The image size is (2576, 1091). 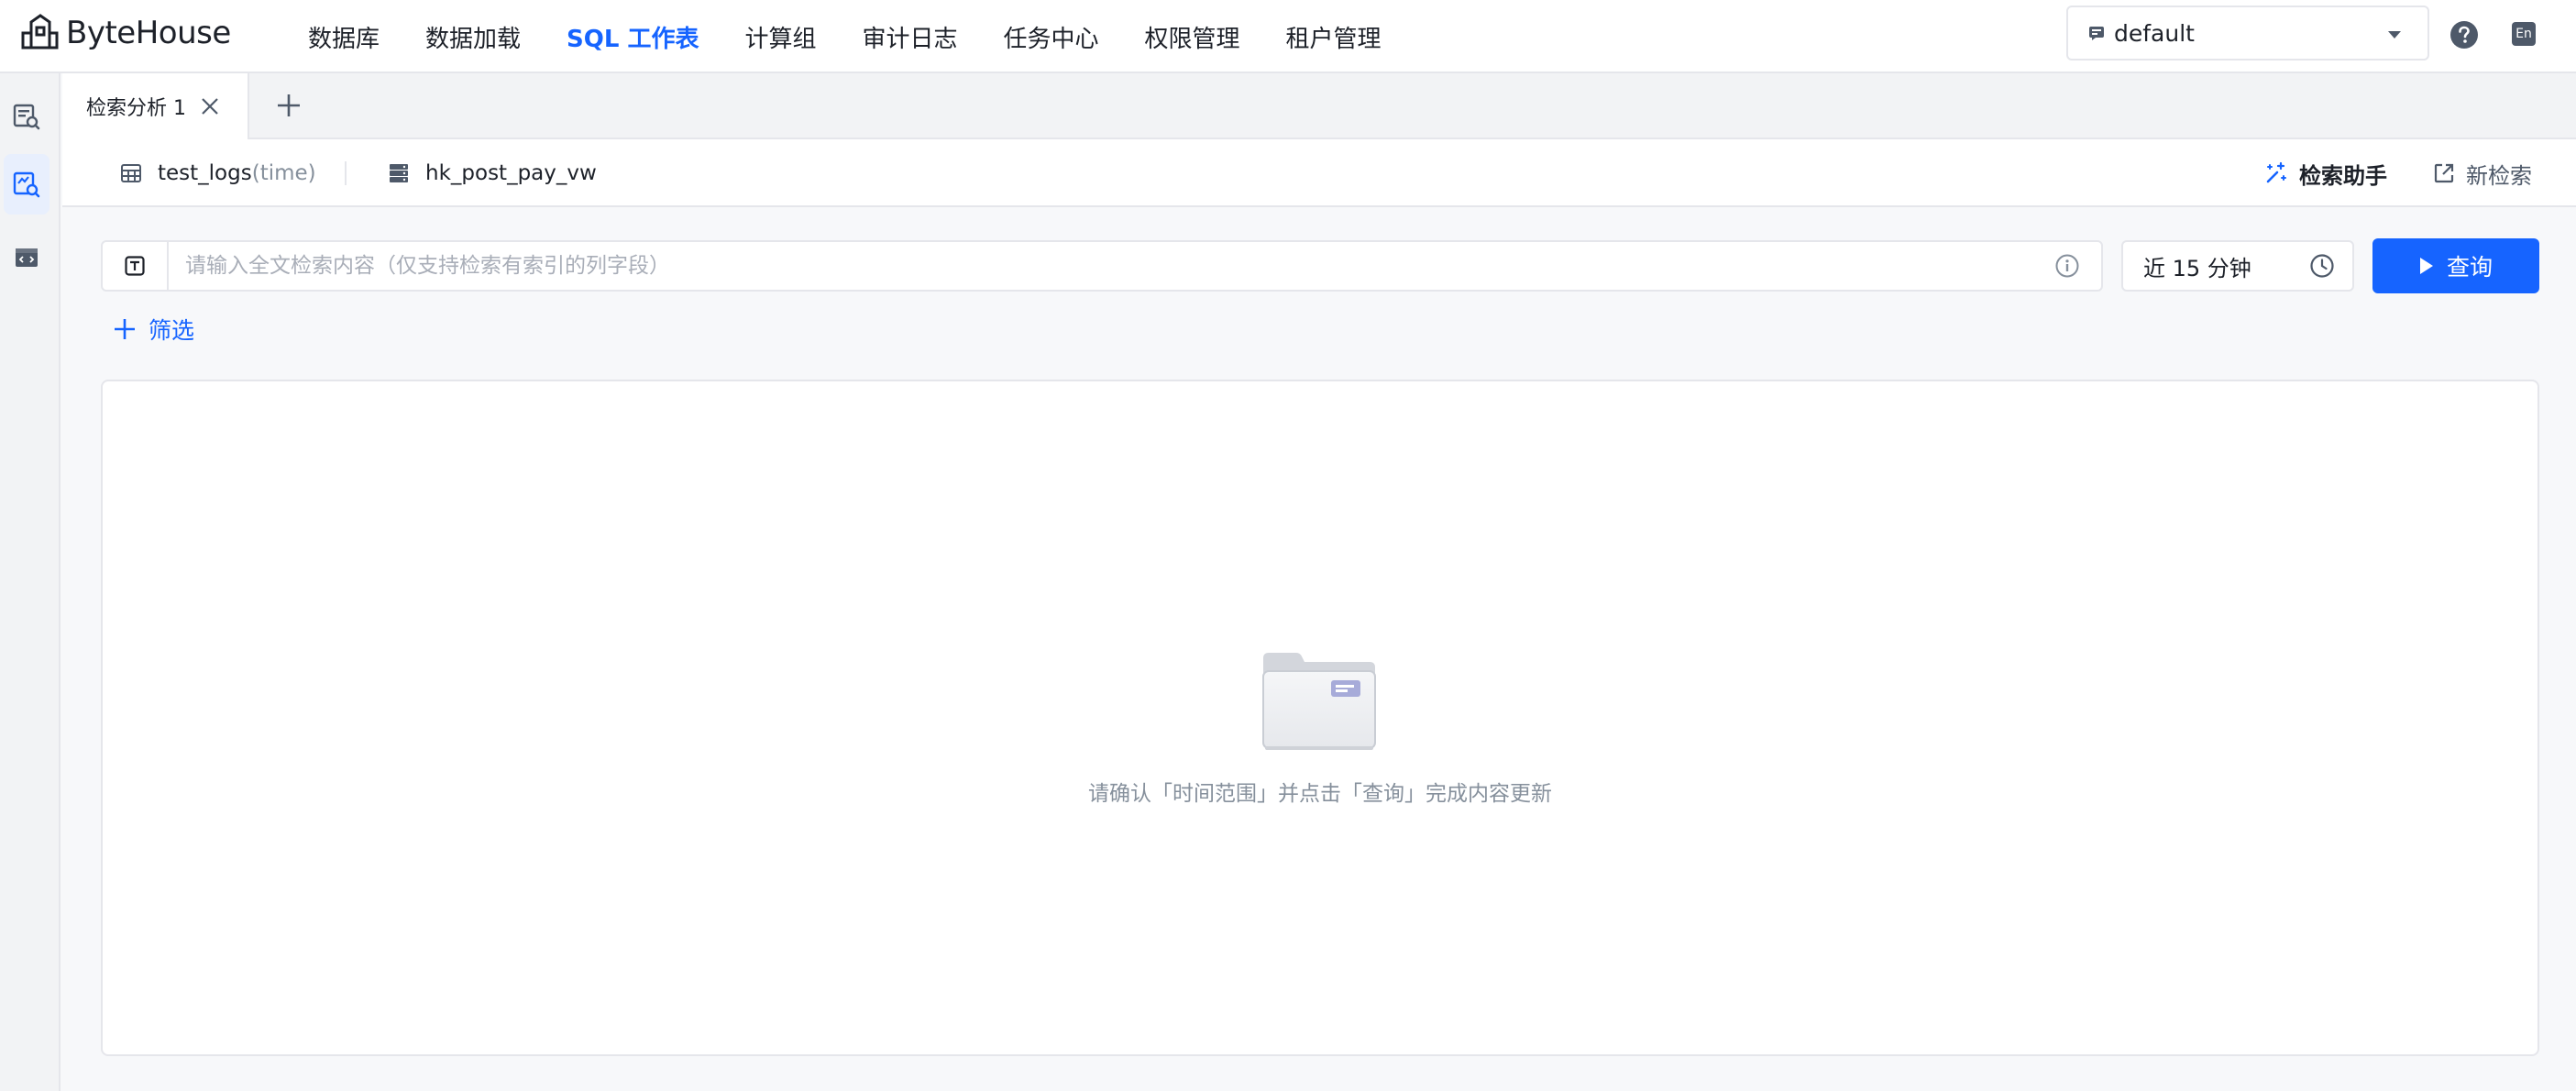 I want to click on tab-close-button, so click(x=210, y=106).